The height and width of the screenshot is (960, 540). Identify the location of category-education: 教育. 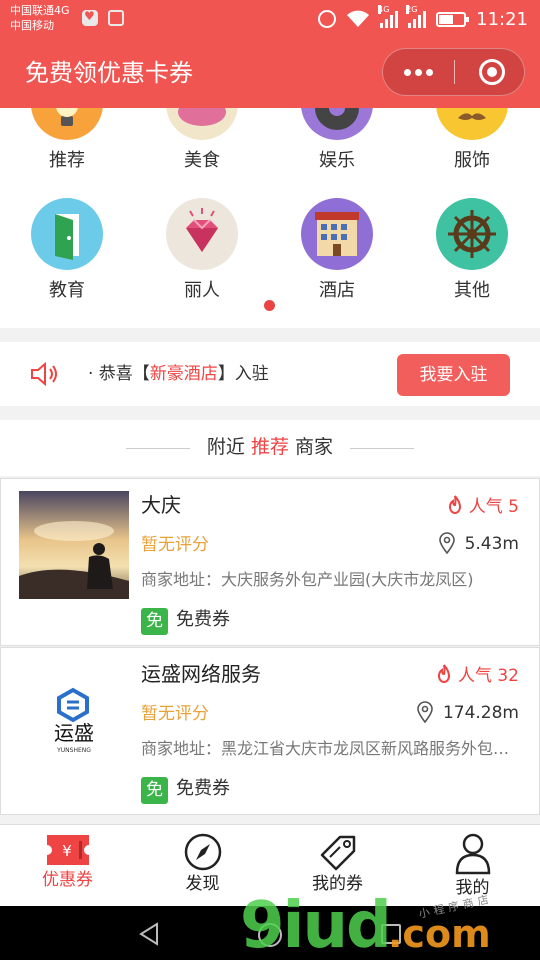
(67, 250).